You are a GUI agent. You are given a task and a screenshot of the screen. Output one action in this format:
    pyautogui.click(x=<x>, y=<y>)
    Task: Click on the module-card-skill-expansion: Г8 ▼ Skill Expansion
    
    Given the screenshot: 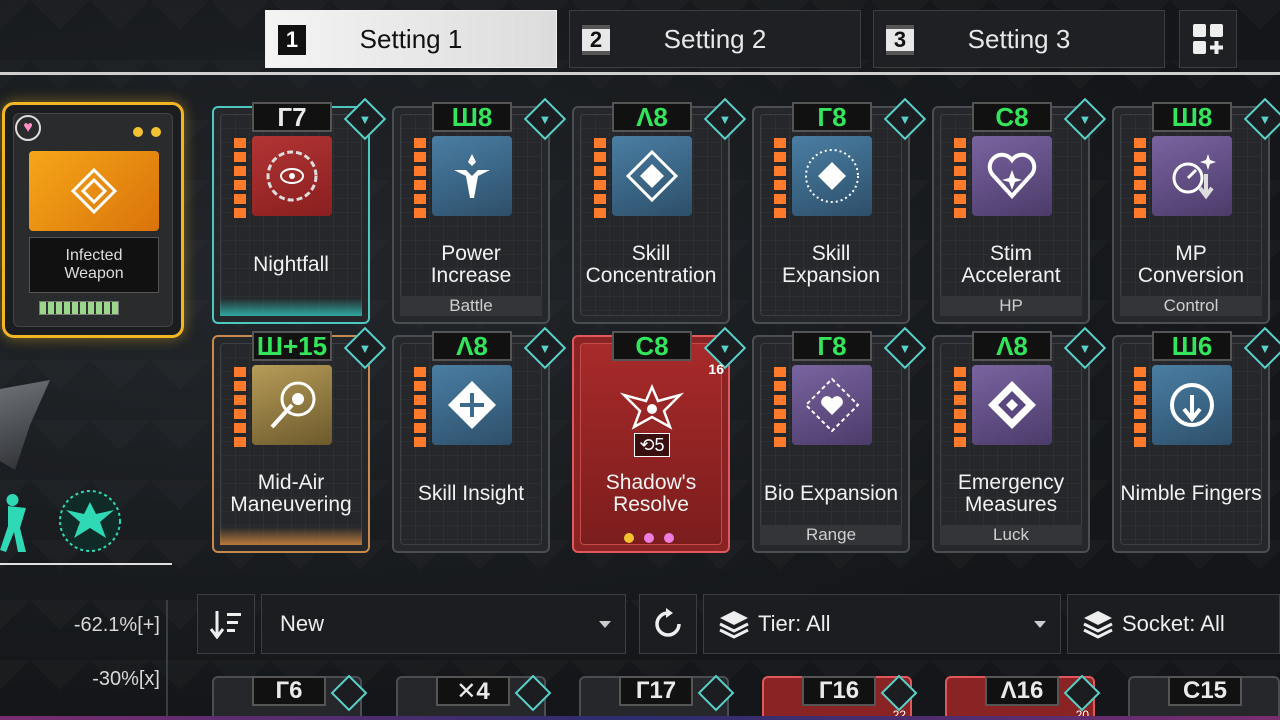 What is the action you would take?
    pyautogui.click(x=839, y=210)
    